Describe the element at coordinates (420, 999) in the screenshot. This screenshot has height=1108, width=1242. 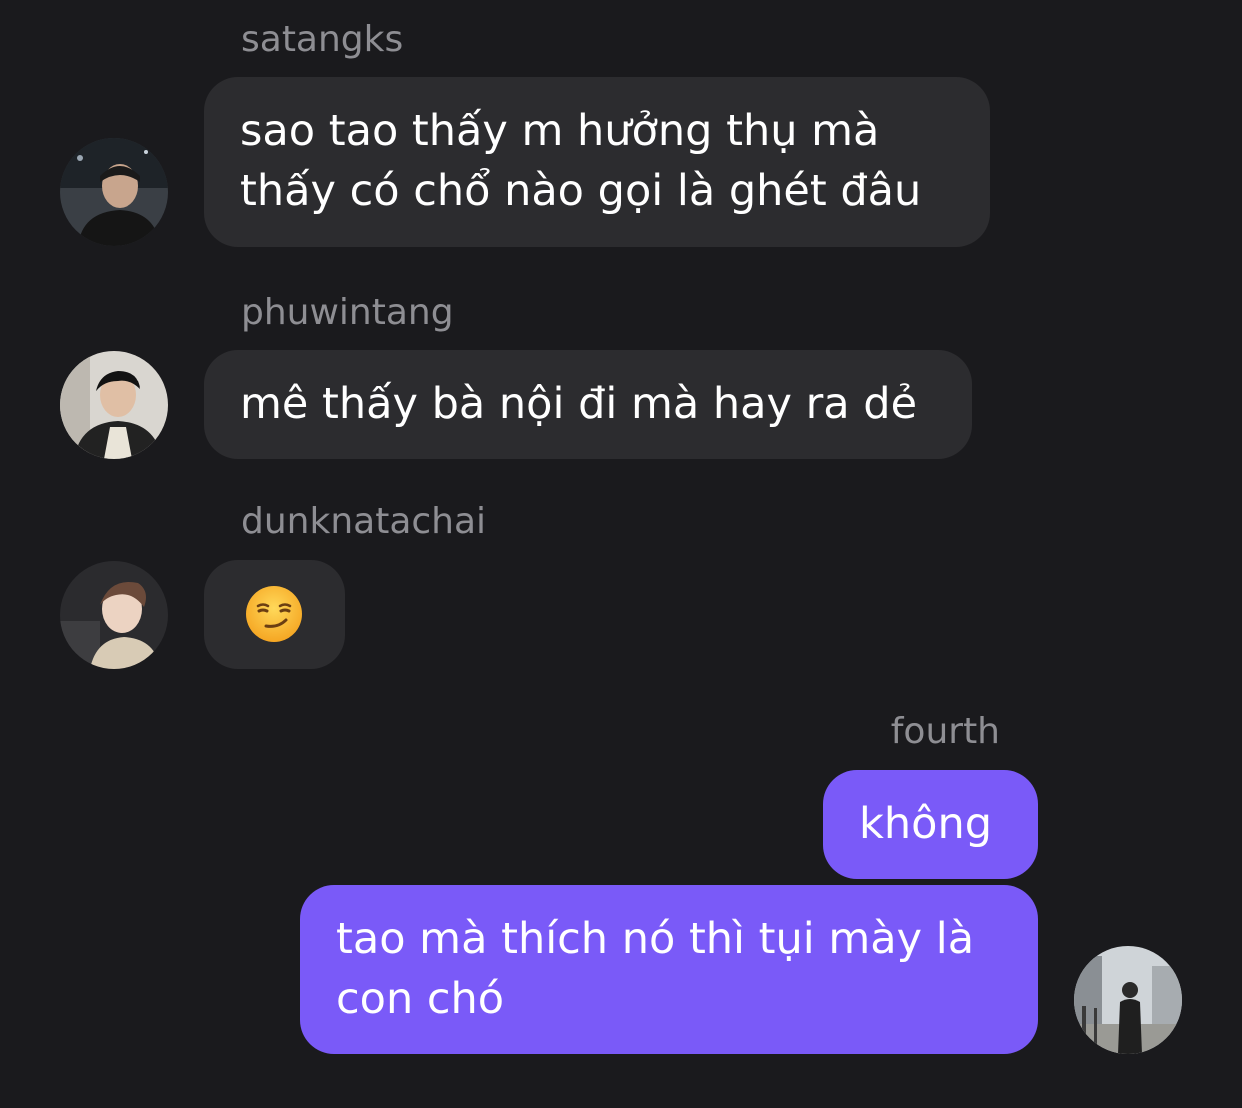
I see `message-text-line: con chó` at that location.